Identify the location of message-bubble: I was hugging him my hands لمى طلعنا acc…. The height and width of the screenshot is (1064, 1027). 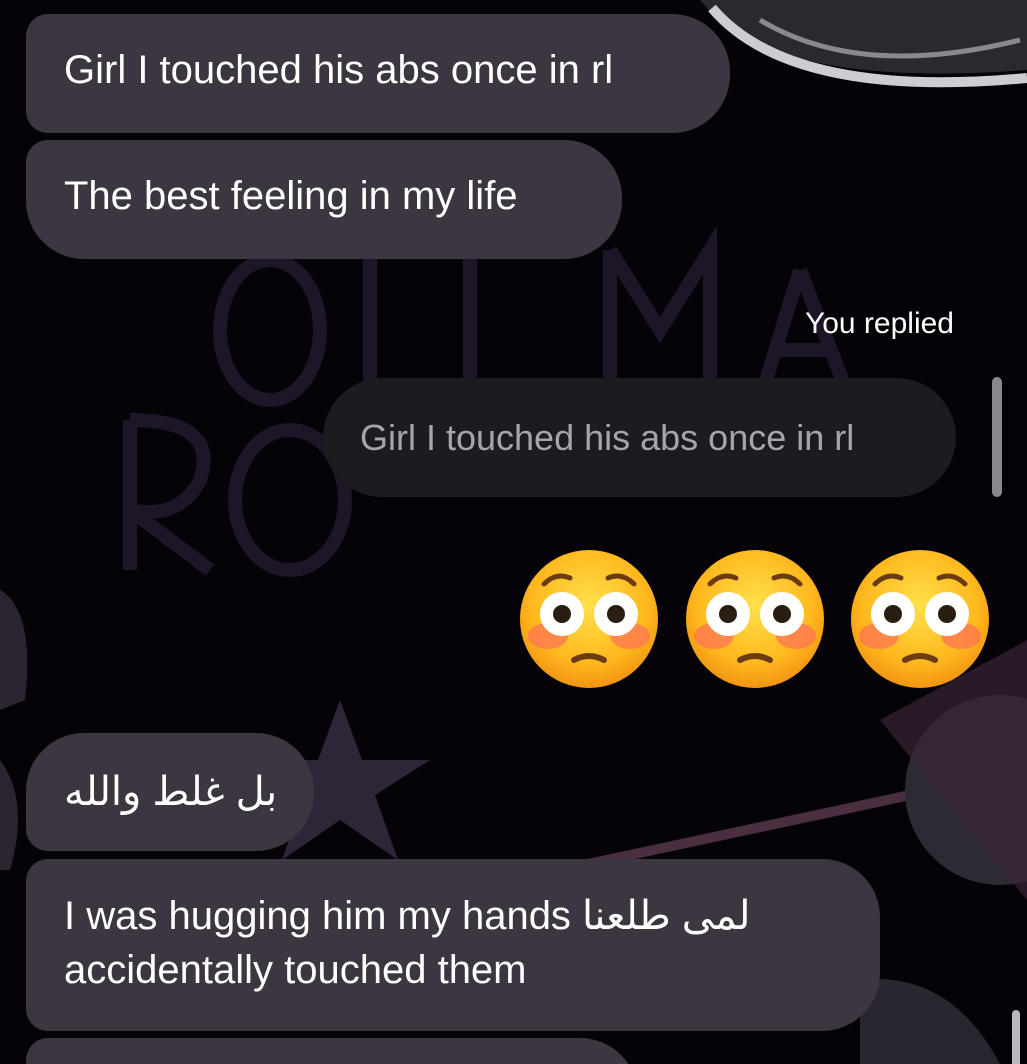
(453, 945).